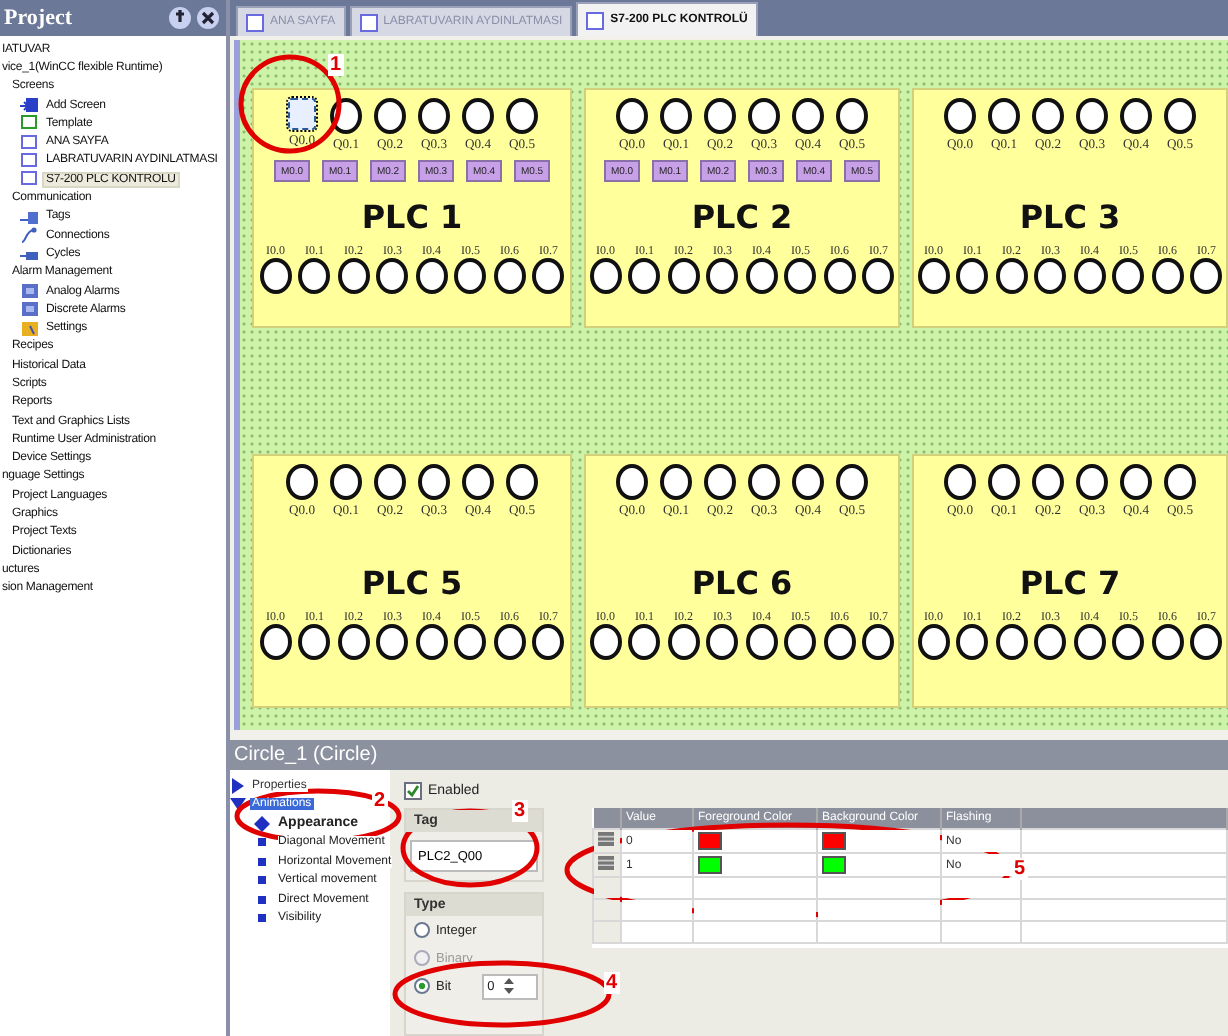 The height and width of the screenshot is (1036, 1228). Describe the element at coordinates (30, 235) in the screenshot. I see `connections-icon` at that location.